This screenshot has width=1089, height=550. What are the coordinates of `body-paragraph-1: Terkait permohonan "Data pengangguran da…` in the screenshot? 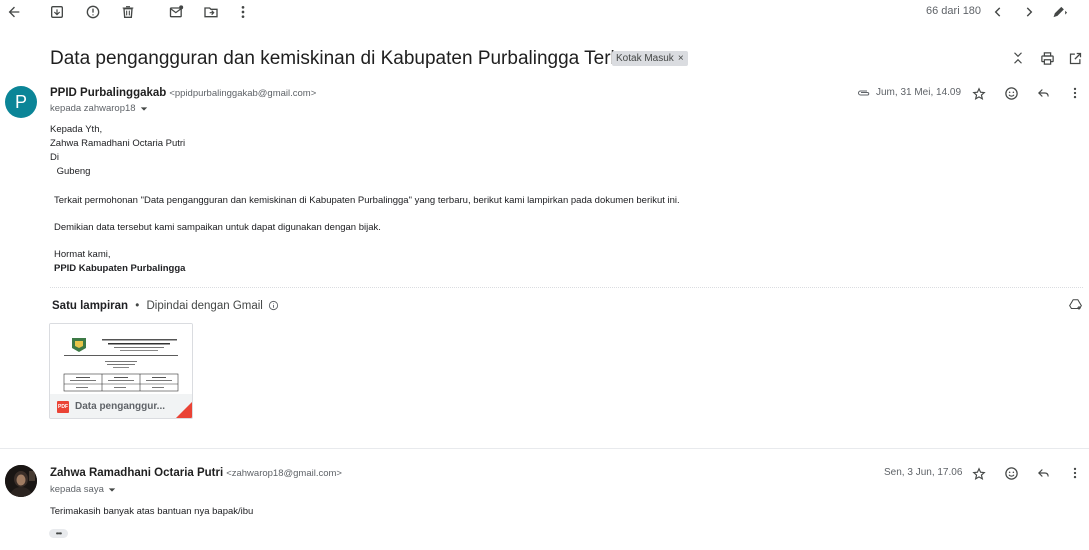 It's located at (367, 200).